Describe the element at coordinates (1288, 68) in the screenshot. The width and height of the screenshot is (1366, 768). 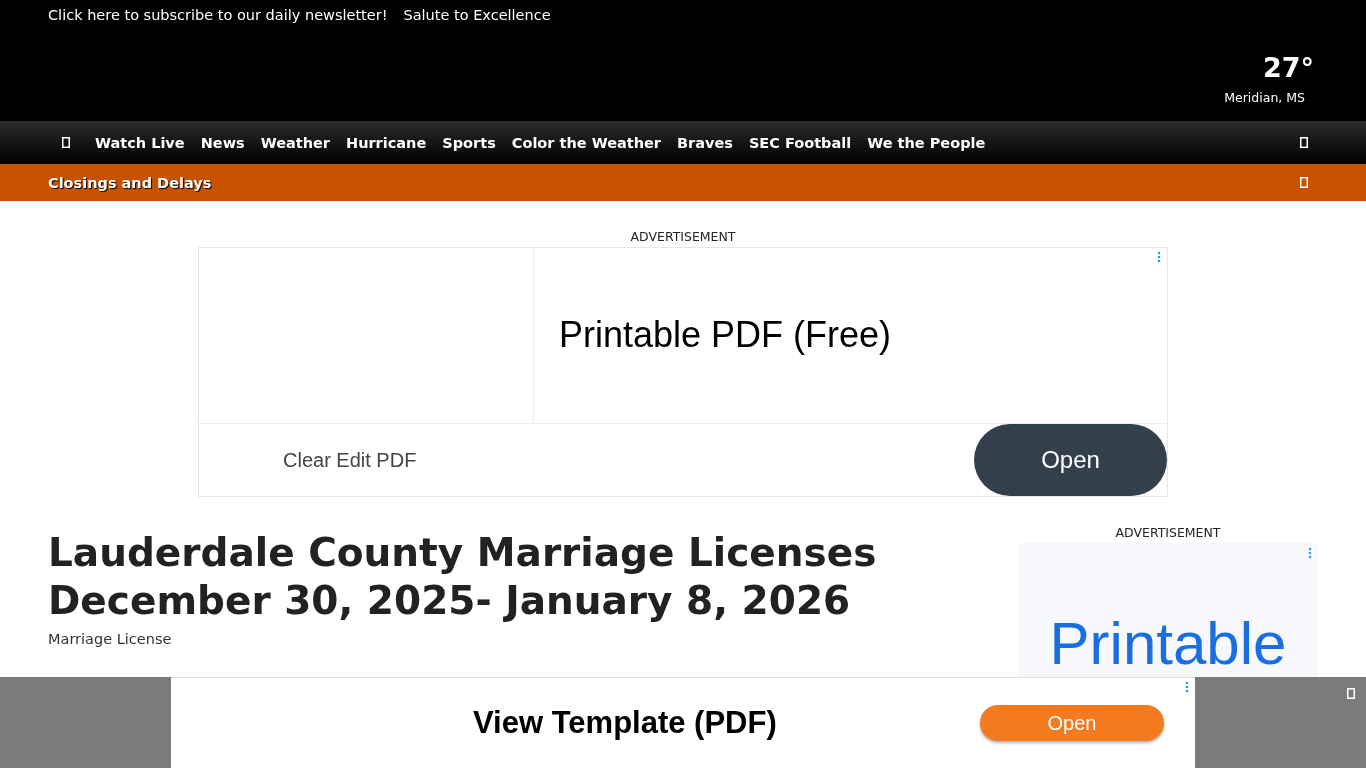
I see `temperature: 27°` at that location.